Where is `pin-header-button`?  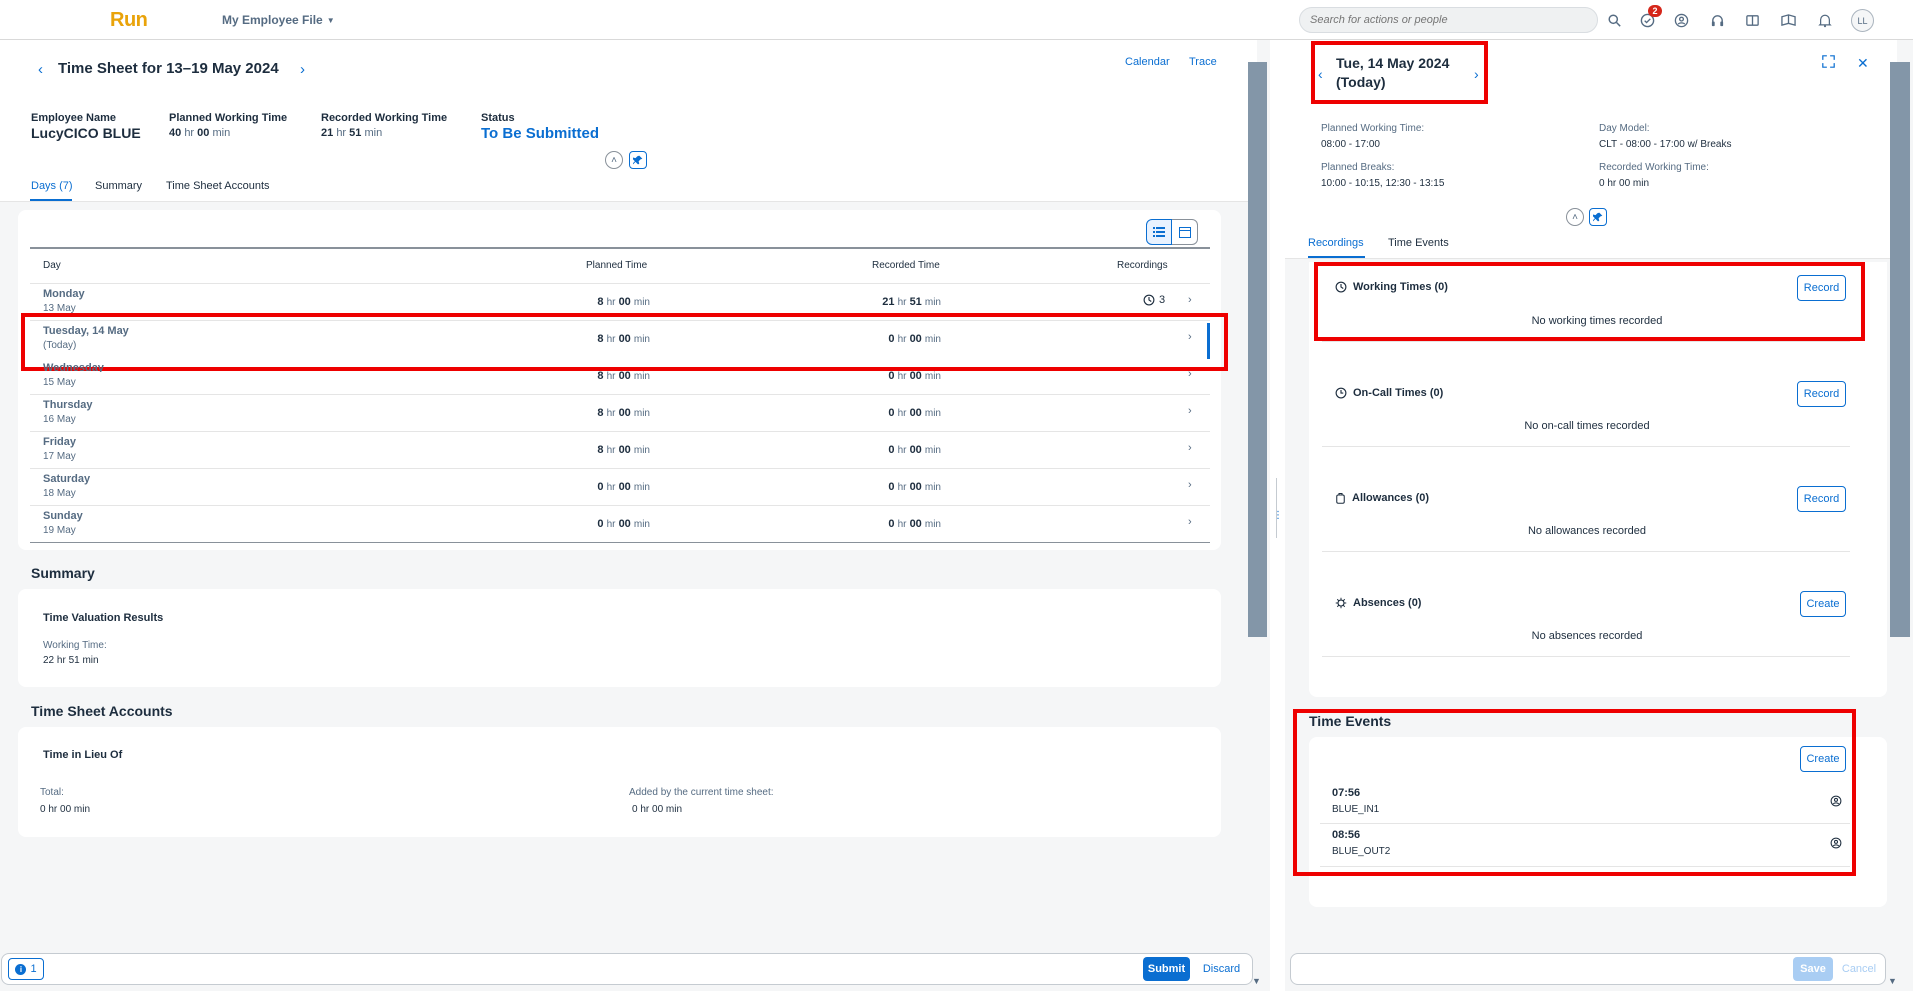 pin-header-button is located at coordinates (638, 160).